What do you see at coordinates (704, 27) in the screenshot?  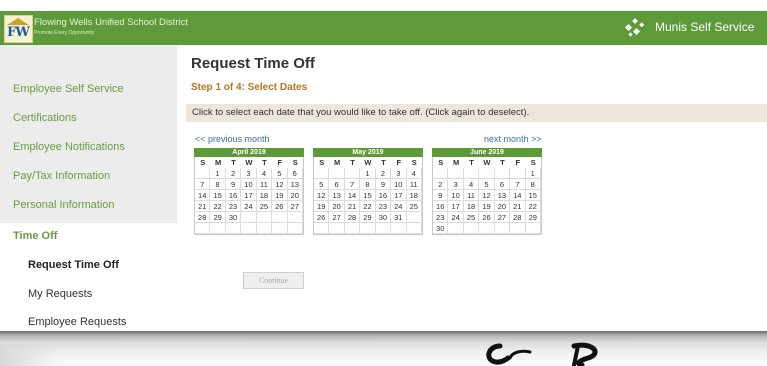 I see `app-title: Munis Self Service` at bounding box center [704, 27].